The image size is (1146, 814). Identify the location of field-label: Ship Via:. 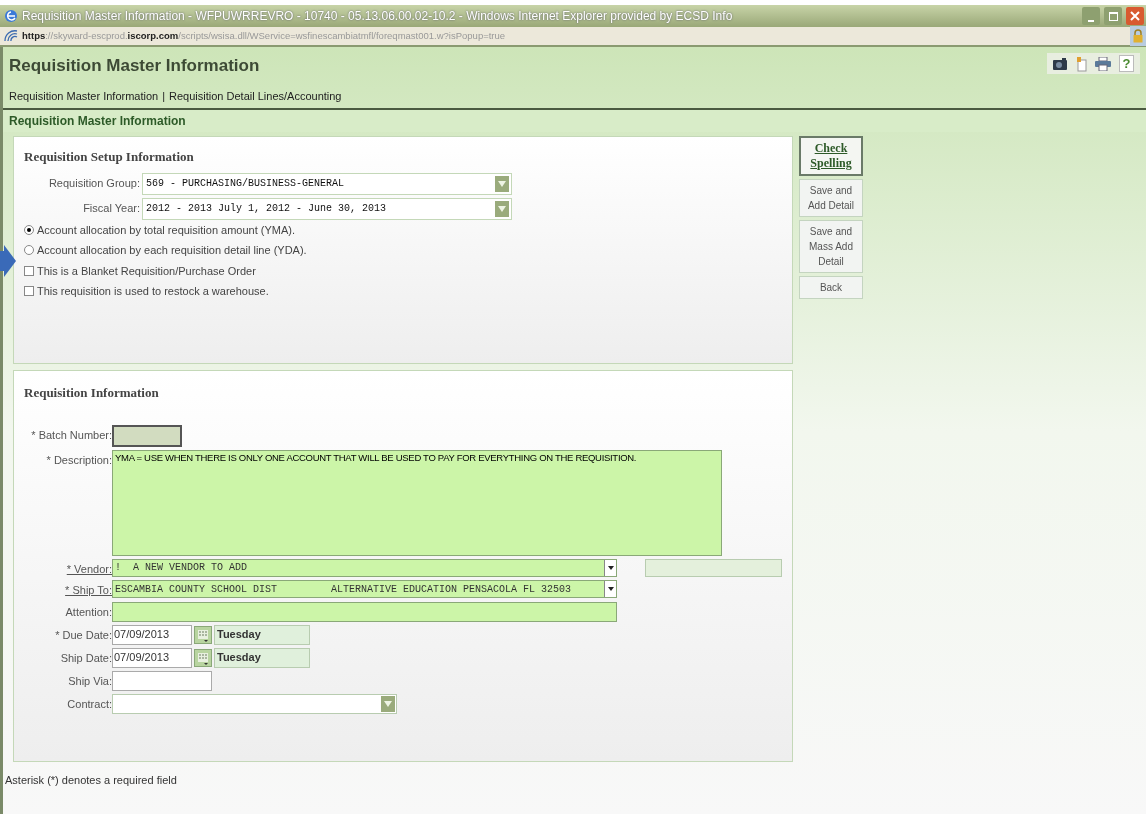
(89, 681).